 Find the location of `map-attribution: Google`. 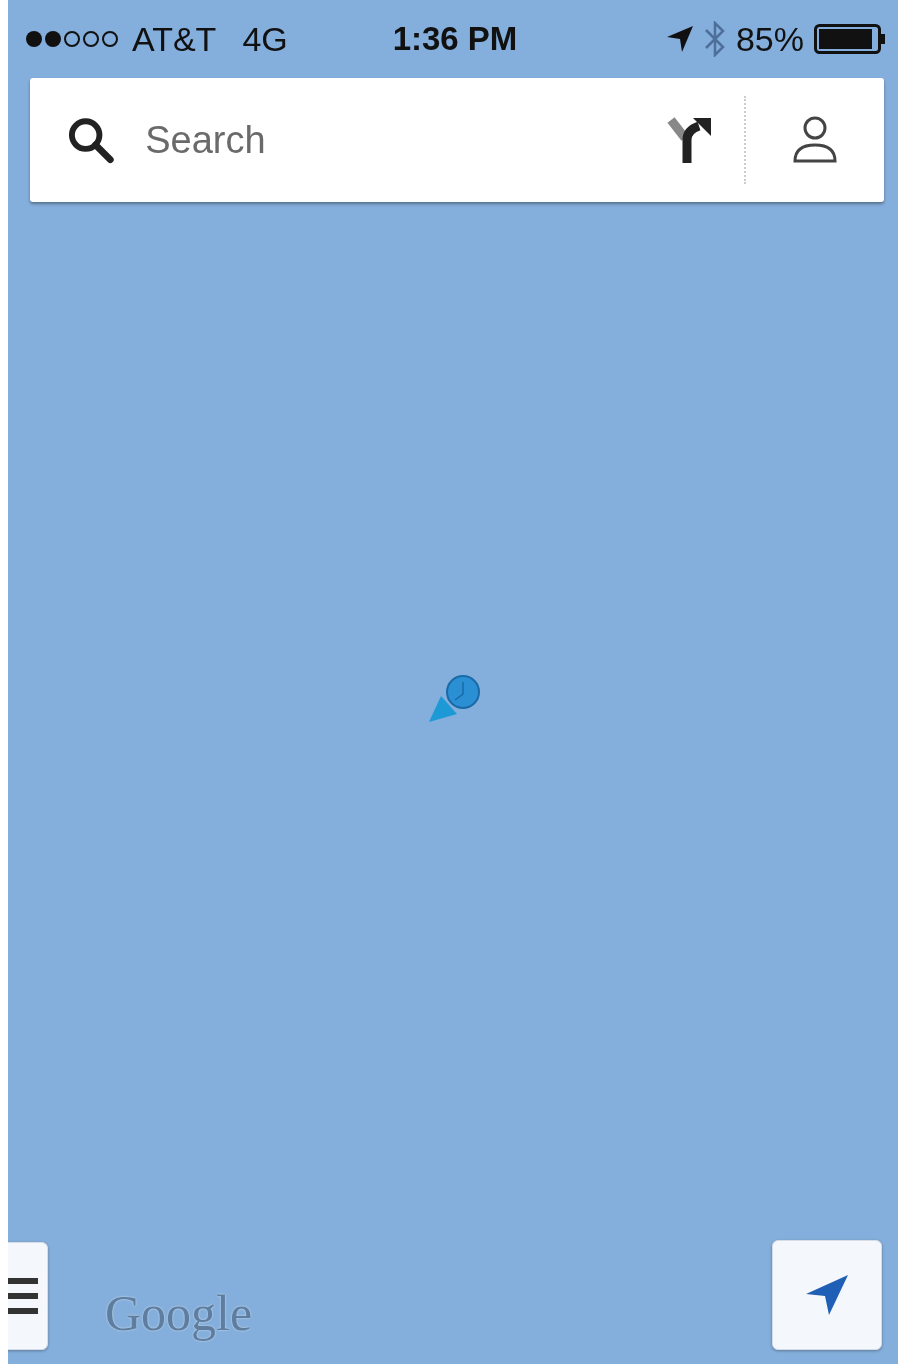

map-attribution: Google is located at coordinates (179, 1313).